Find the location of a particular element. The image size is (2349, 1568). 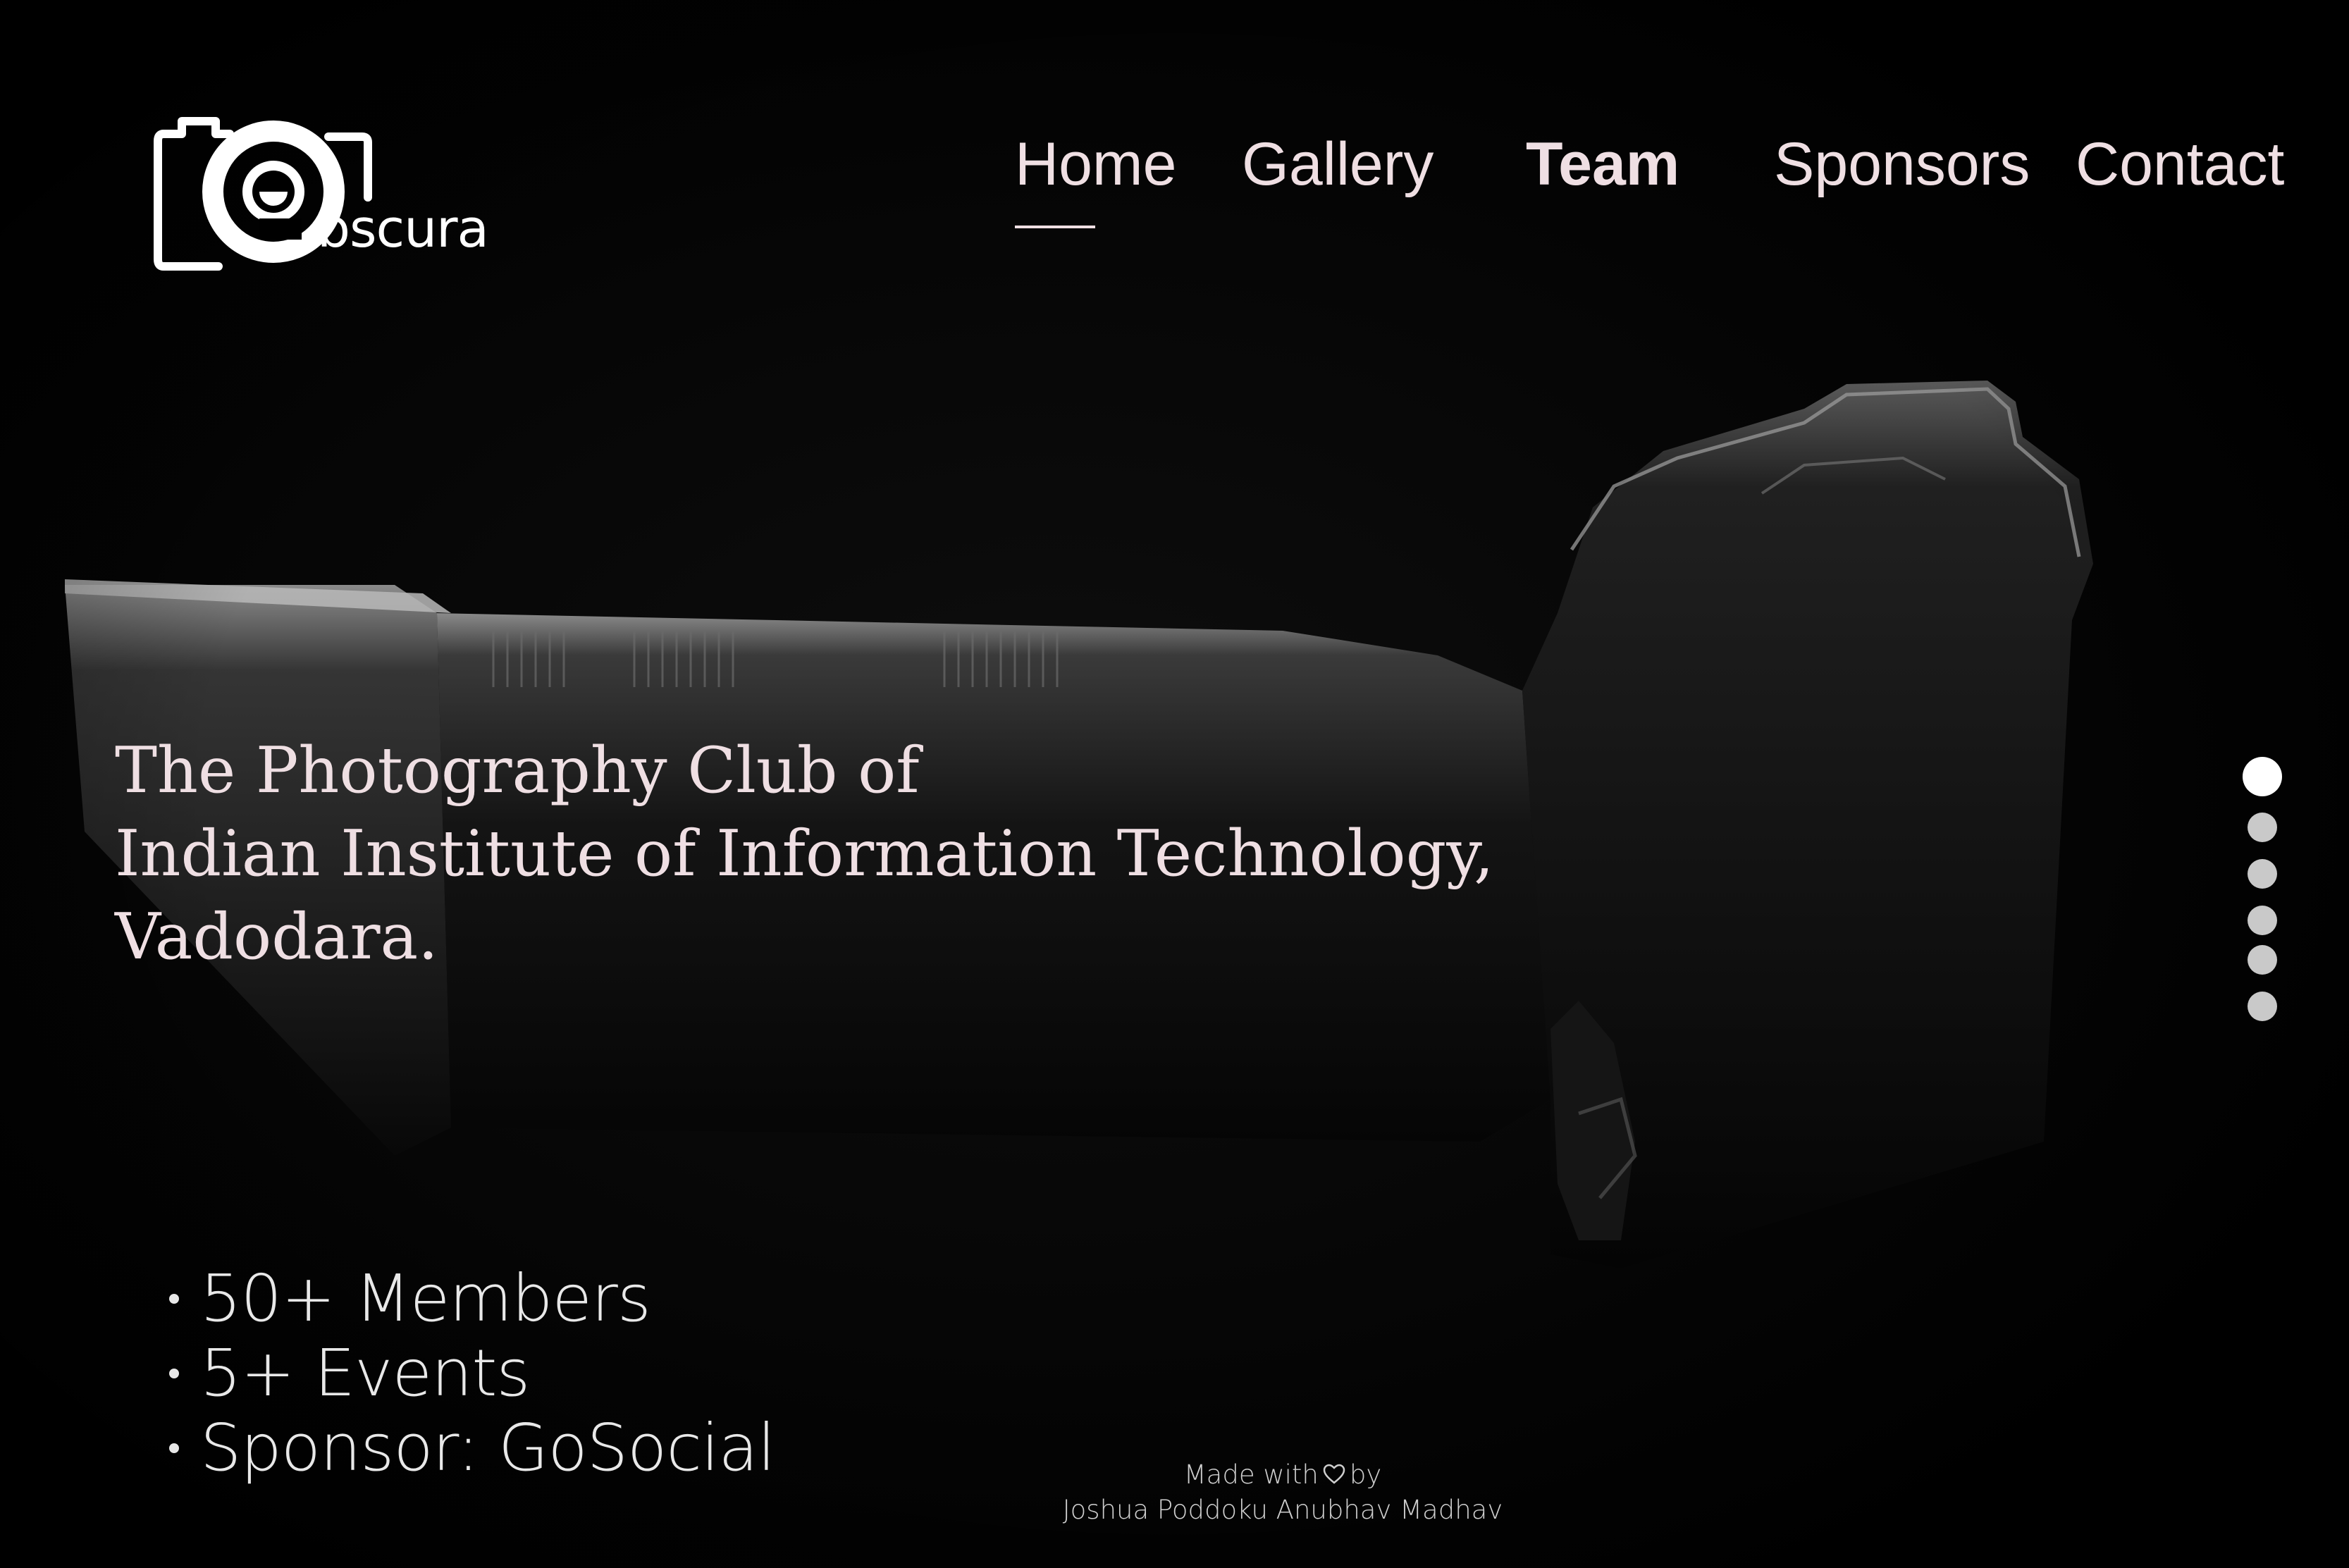

nav-active-underline is located at coordinates (1055, 227).